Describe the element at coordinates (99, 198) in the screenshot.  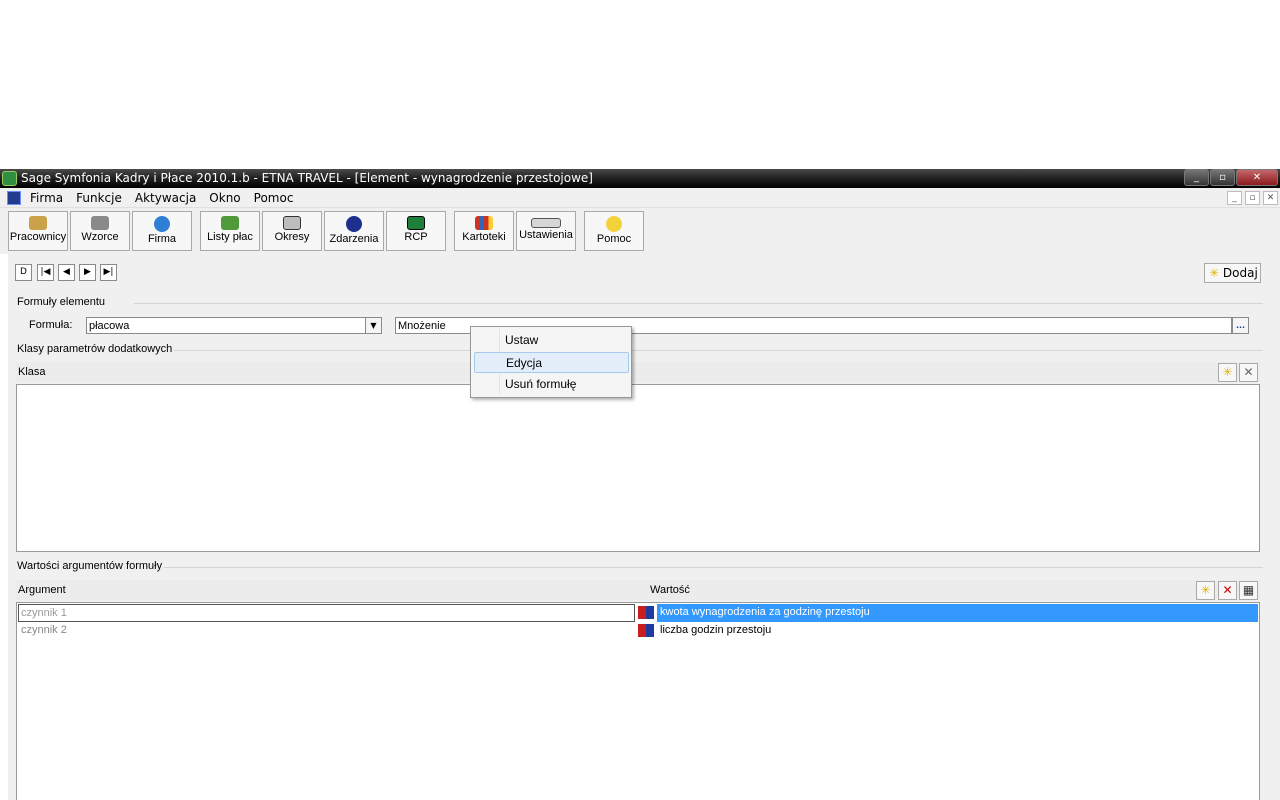
I see `menu-funkcje: Funkcje` at that location.